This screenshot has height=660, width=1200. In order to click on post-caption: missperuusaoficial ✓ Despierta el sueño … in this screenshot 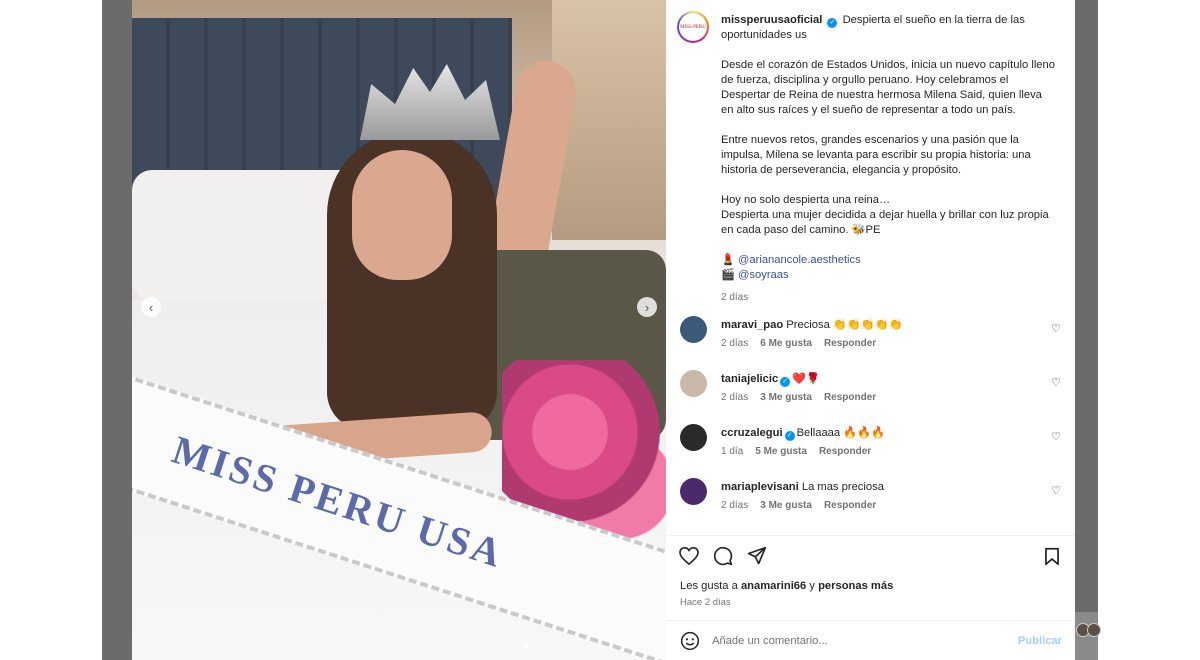, I will do `click(888, 159)`.